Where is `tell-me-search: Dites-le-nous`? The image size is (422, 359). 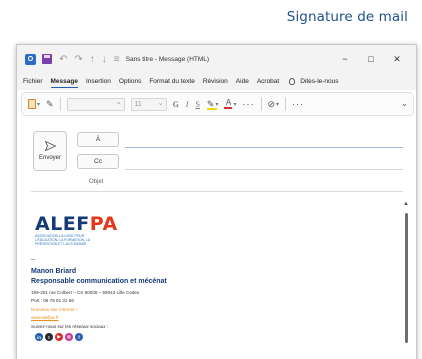
tell-me-search: Dites-le-nous is located at coordinates (317, 81).